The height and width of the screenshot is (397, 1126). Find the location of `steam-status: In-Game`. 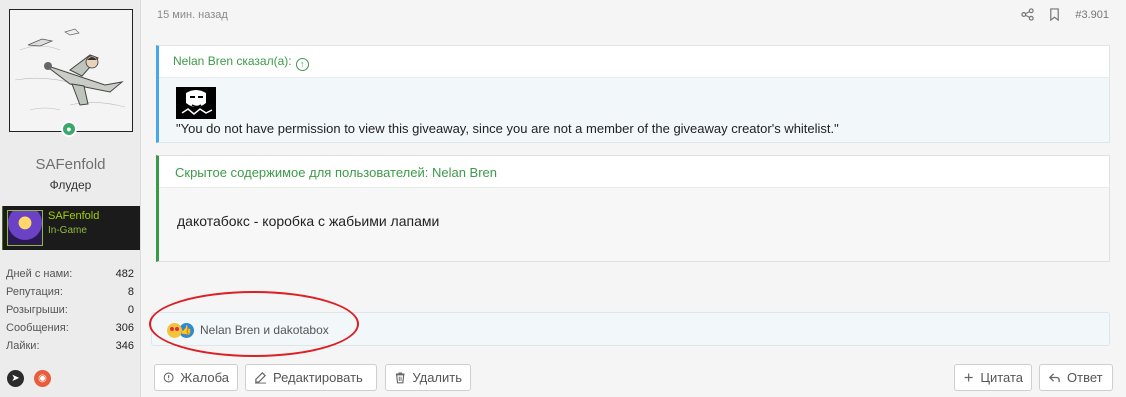

steam-status: In-Game is located at coordinates (67, 230).